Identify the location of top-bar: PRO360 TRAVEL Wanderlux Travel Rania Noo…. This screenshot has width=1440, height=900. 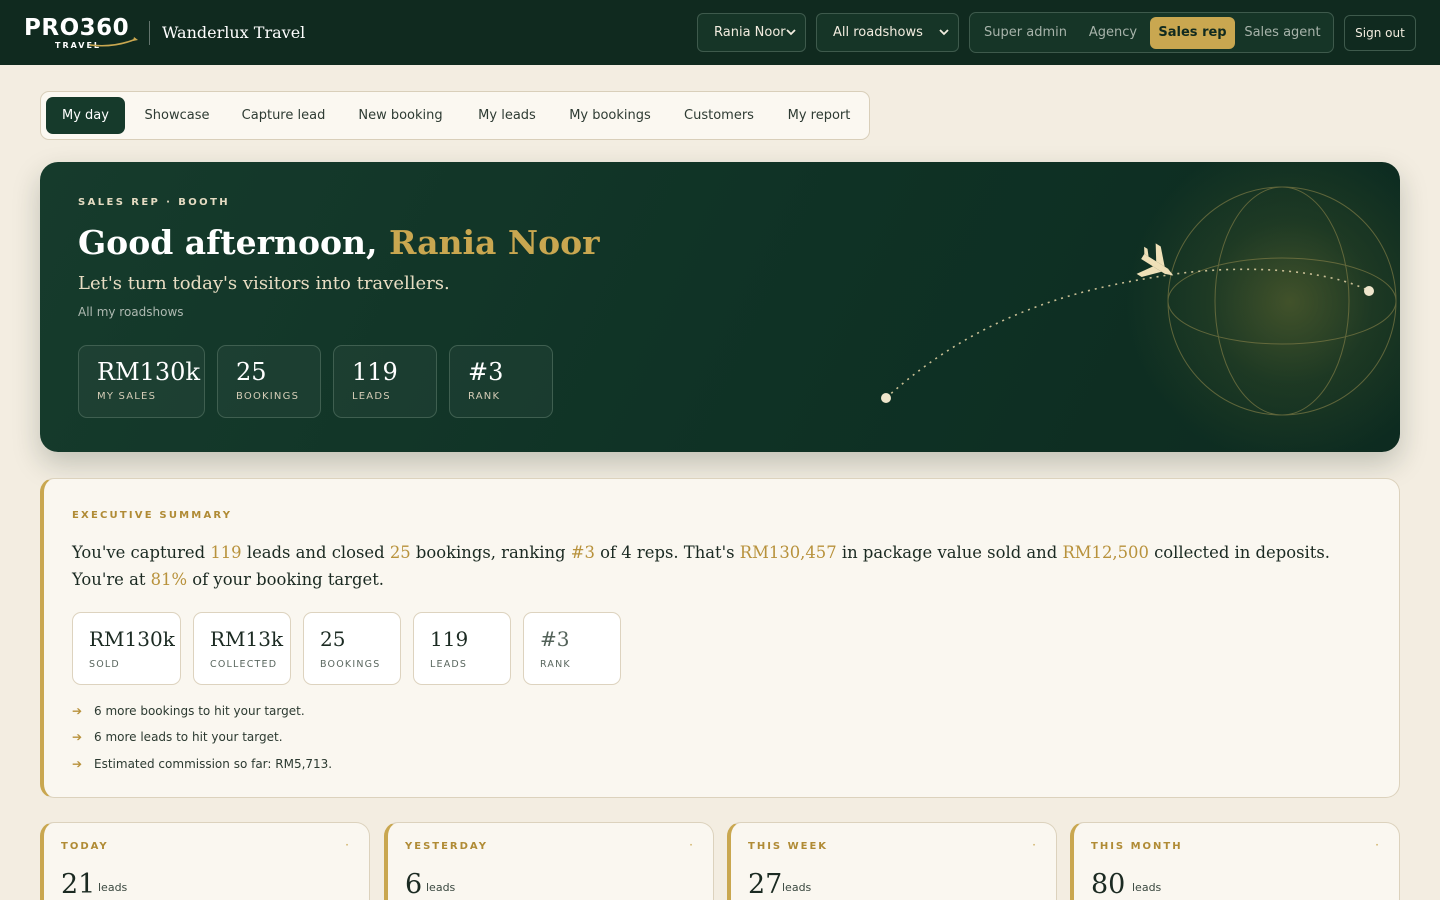
(720, 32).